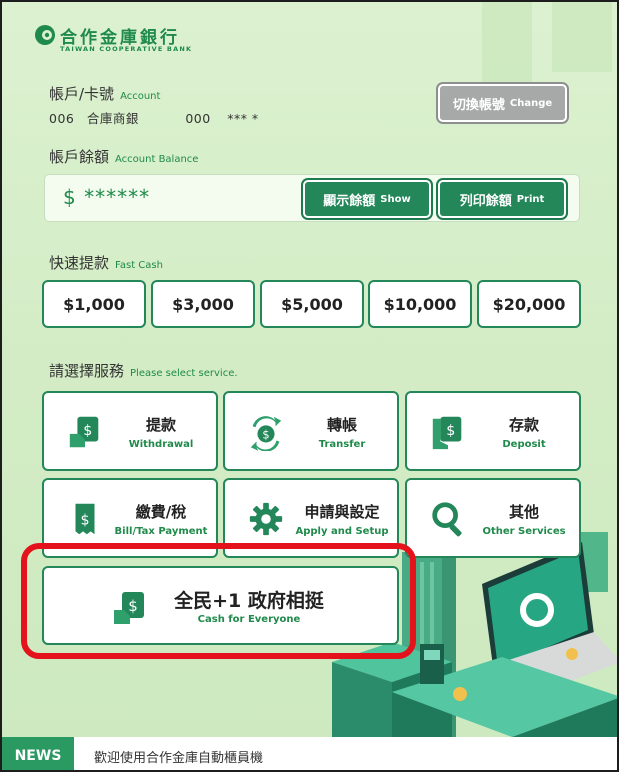 This screenshot has width=619, height=772. Describe the element at coordinates (266, 519) in the screenshot. I see `gear-icon` at that location.